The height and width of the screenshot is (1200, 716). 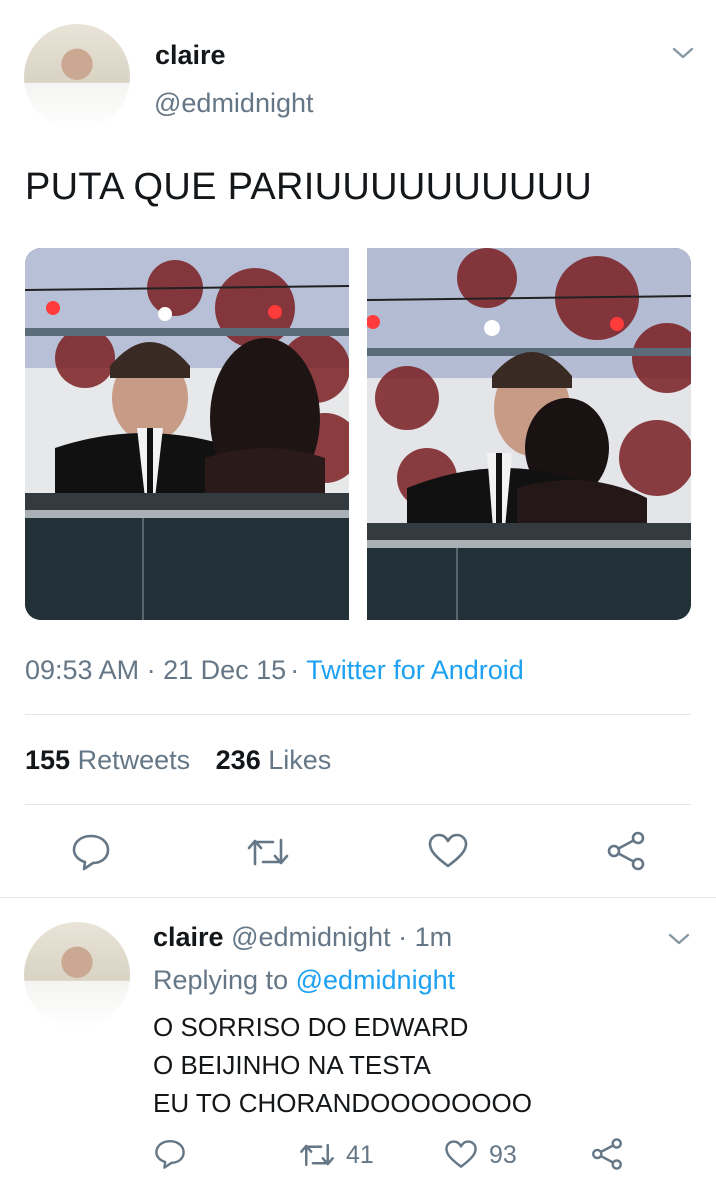 I want to click on reply-time: 1m, so click(x=433, y=937).